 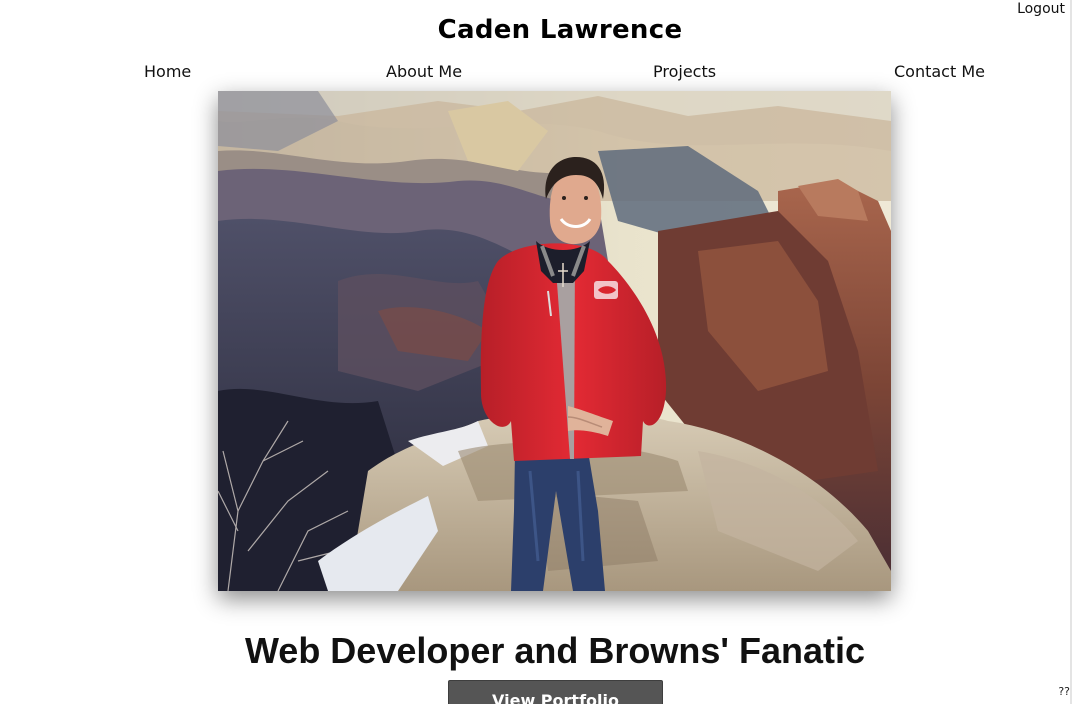 What do you see at coordinates (424, 71) in the screenshot?
I see `nav-item-about-me: About Me` at bounding box center [424, 71].